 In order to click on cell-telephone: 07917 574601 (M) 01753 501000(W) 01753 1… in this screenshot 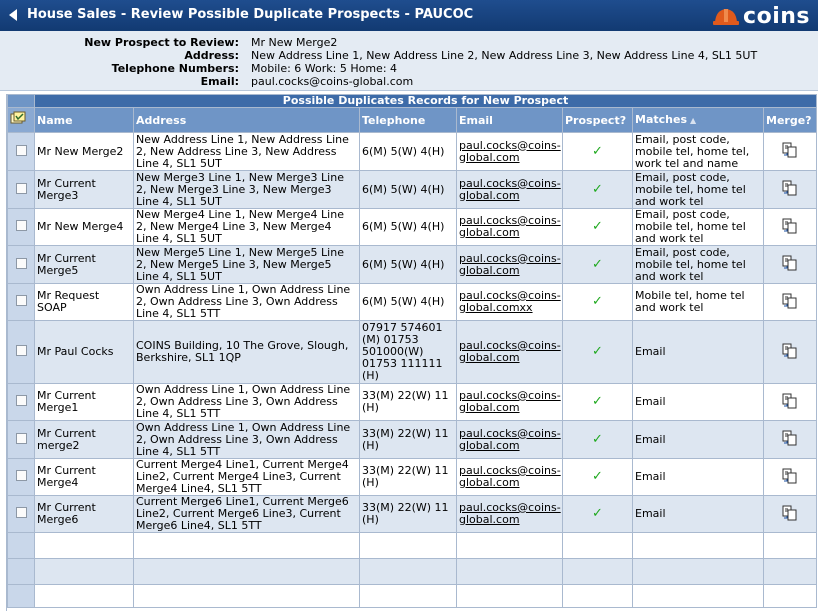, I will do `click(408, 352)`.